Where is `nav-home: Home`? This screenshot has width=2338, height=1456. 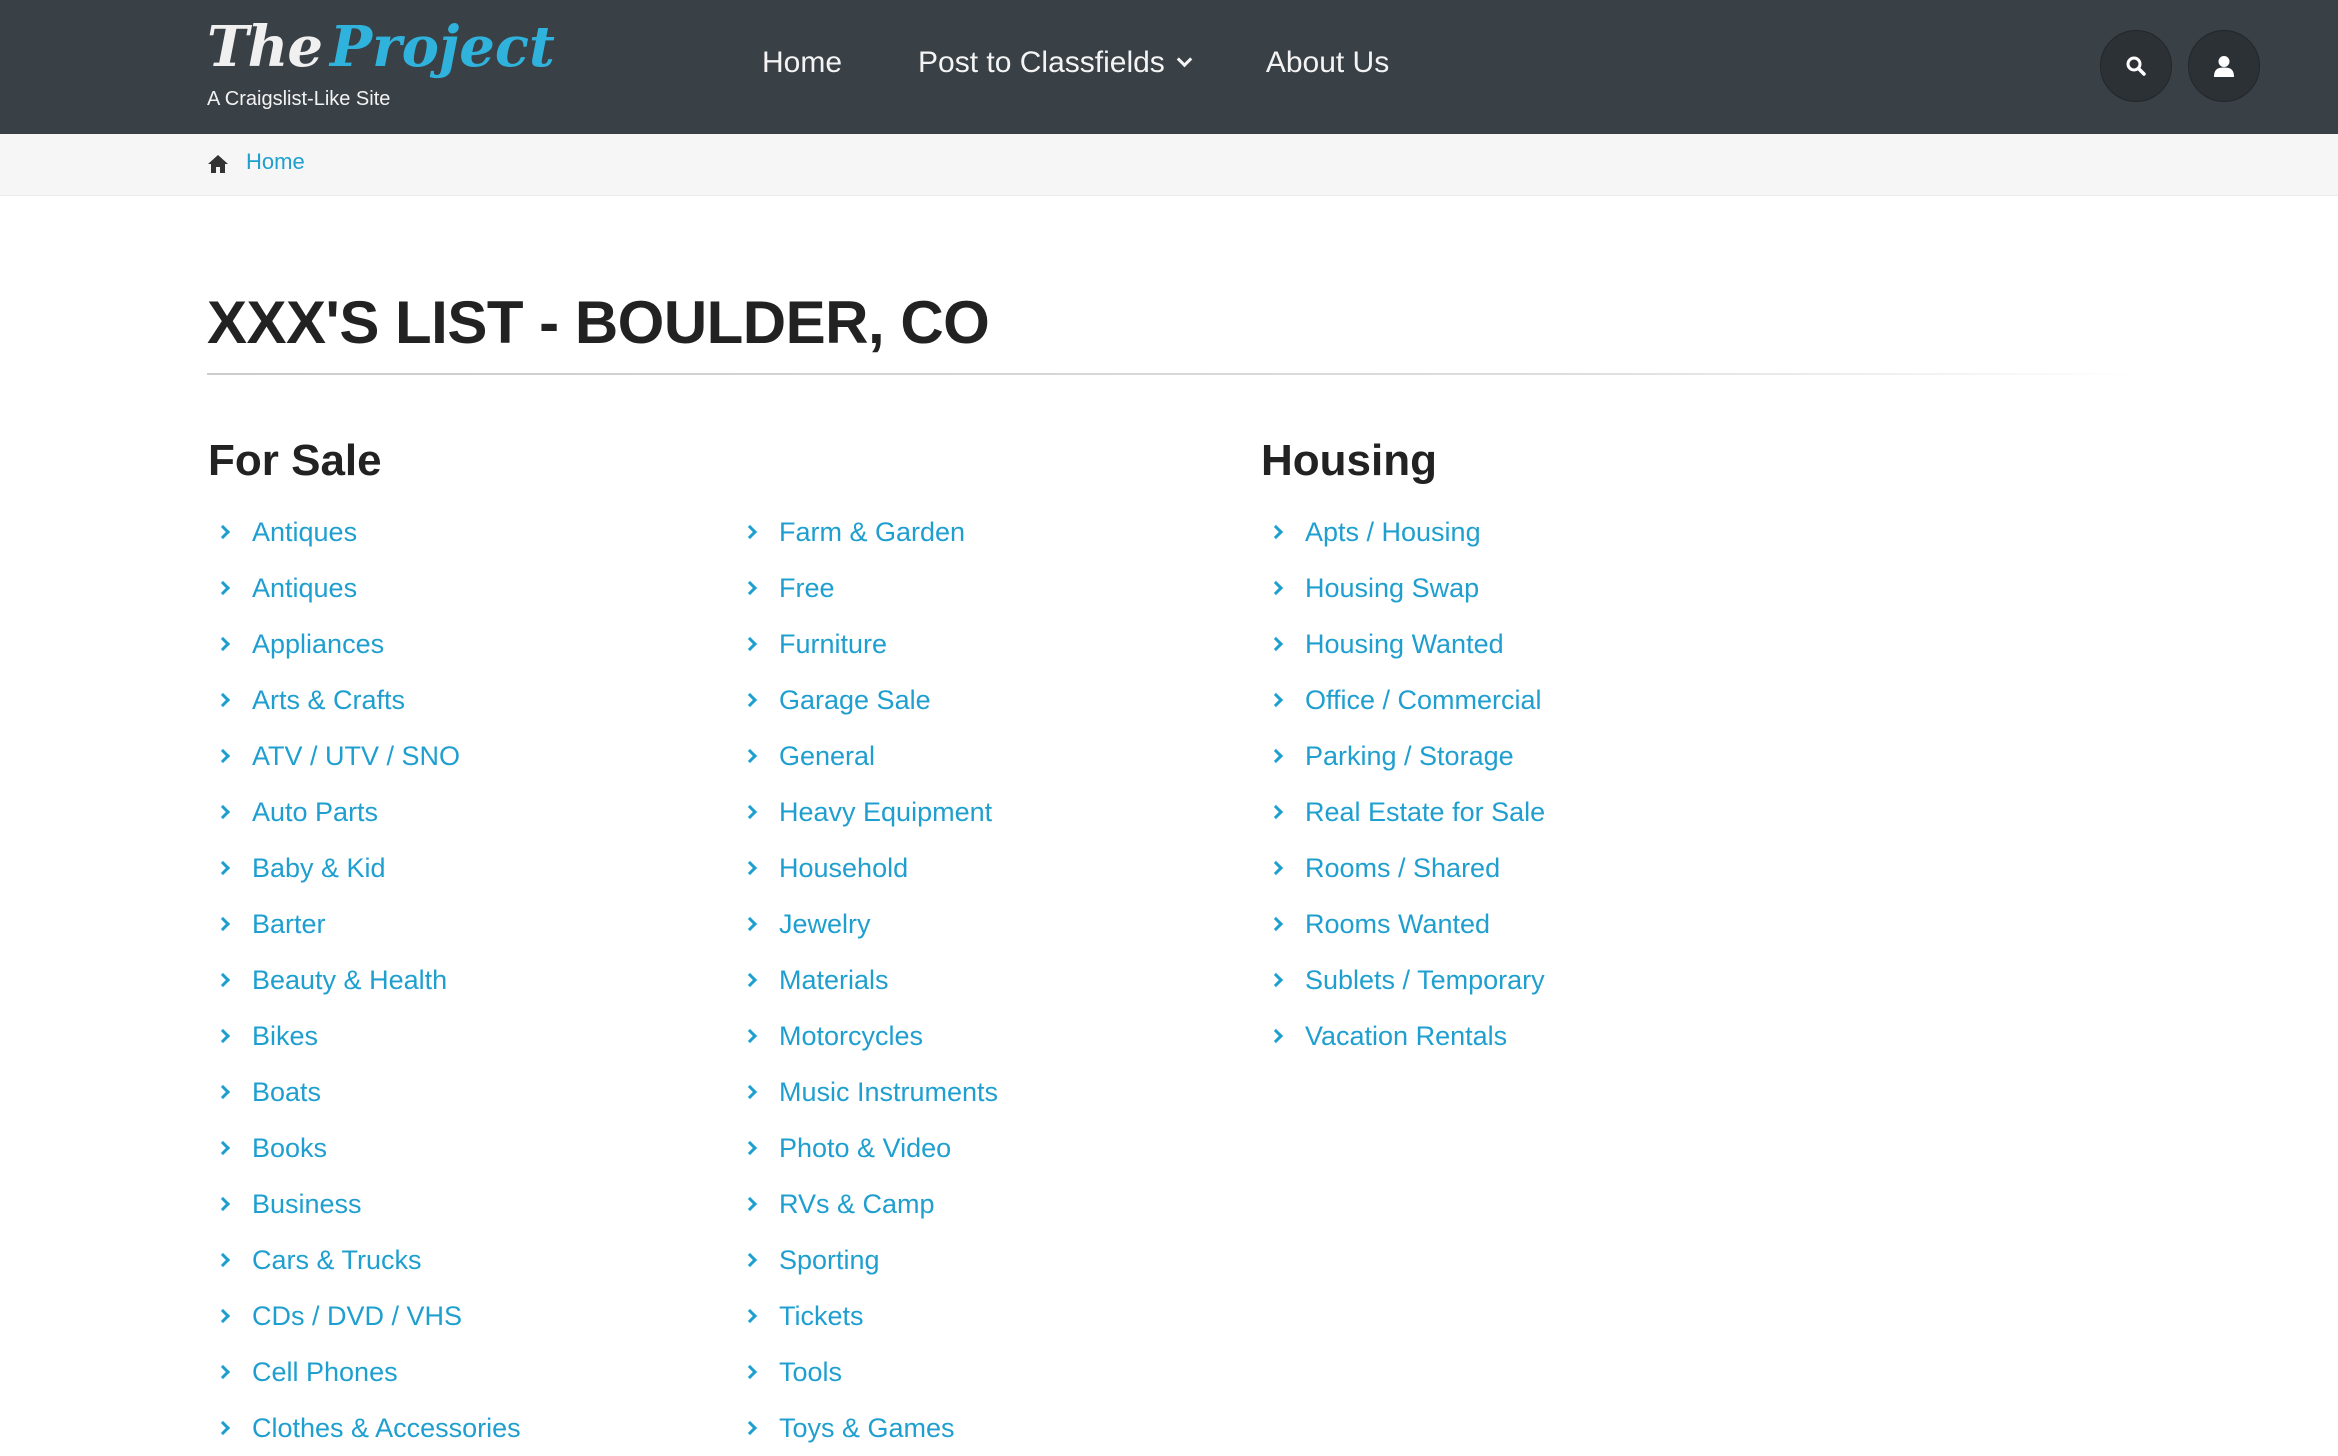
nav-home: Home is located at coordinates (802, 63).